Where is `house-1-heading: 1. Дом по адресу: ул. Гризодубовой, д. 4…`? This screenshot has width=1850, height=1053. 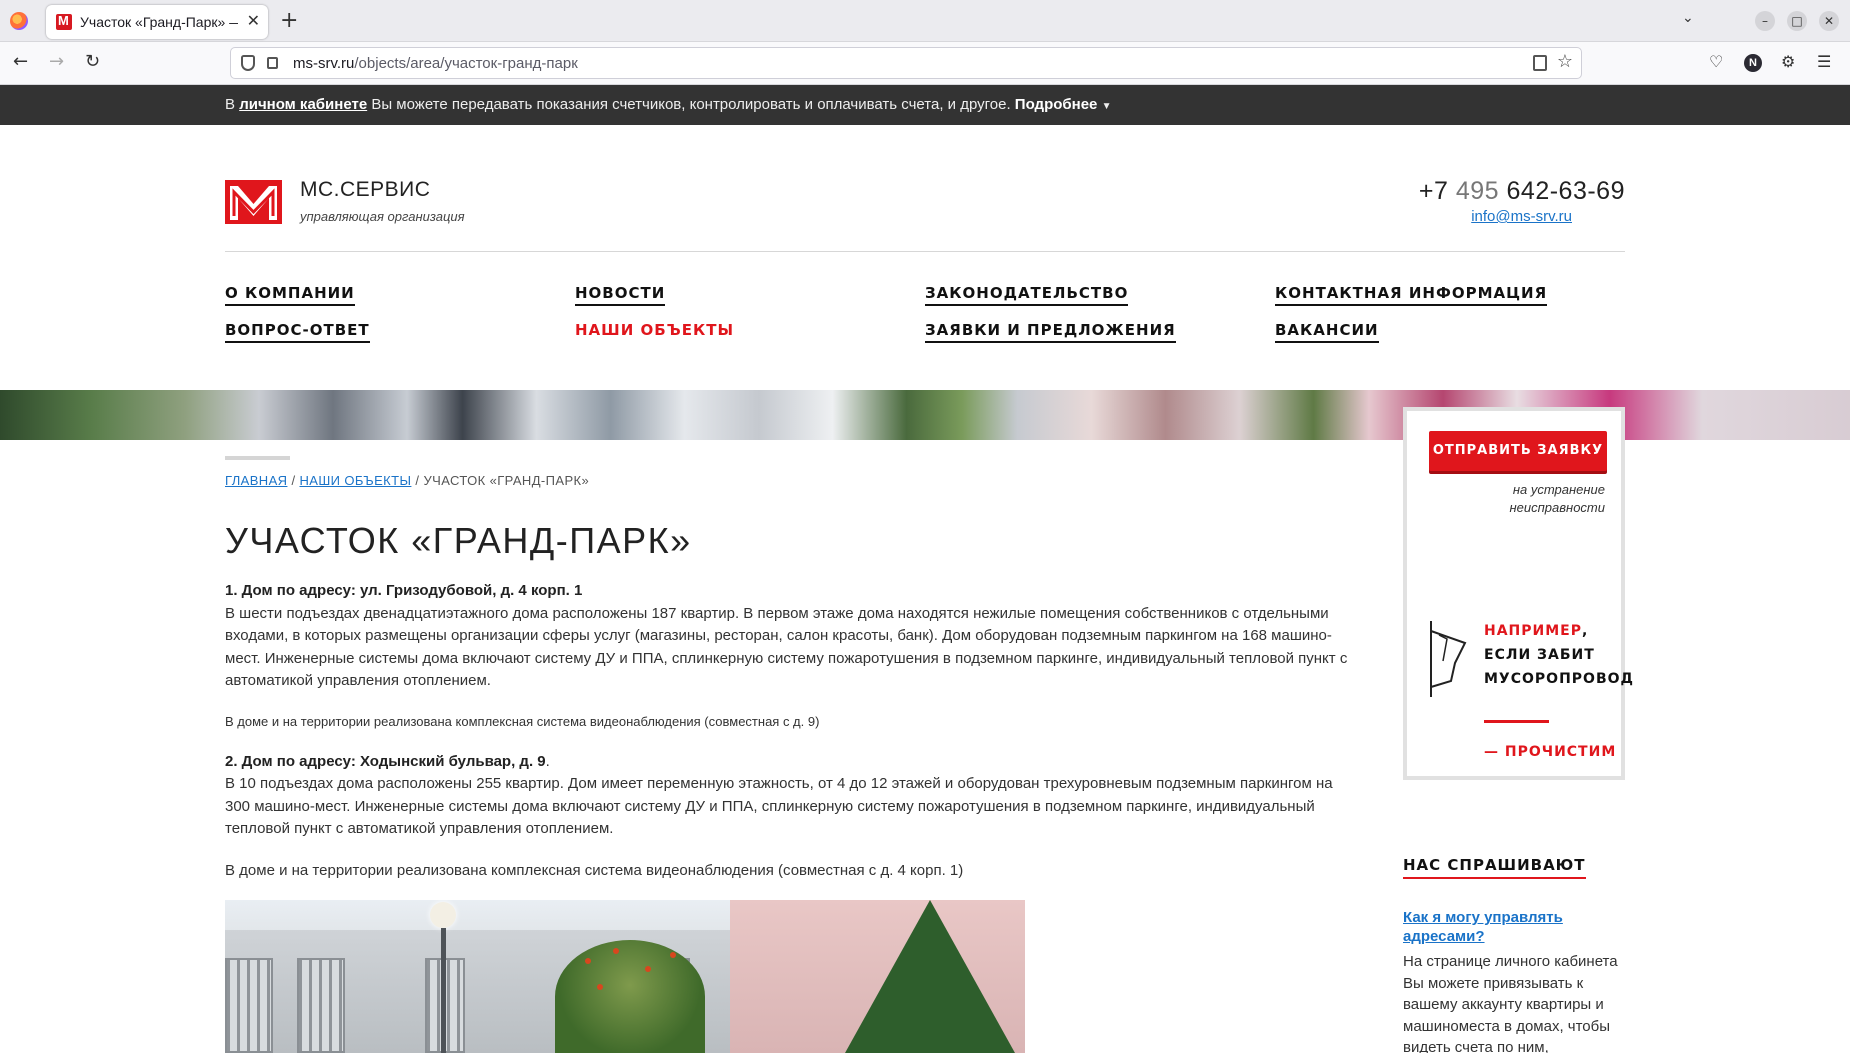
house-1-heading: 1. Дом по адресу: ул. Гризодубовой, д. 4… is located at coordinates (404, 590).